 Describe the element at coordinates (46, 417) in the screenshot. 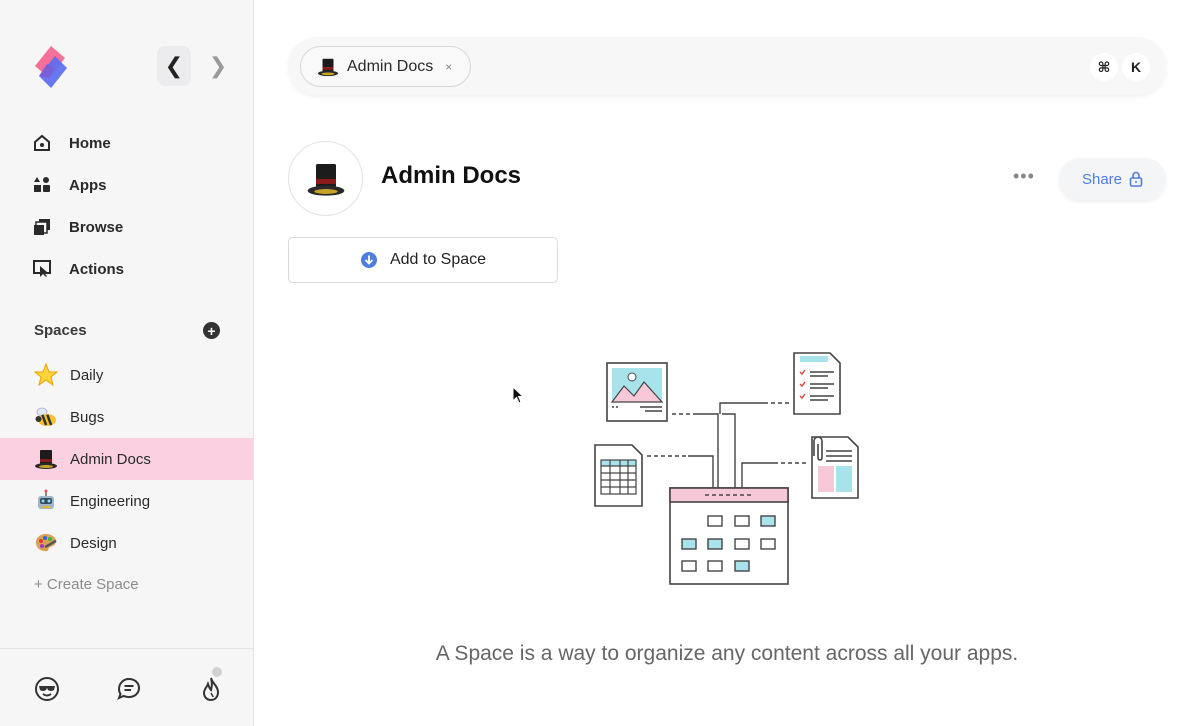

I see `bee-icon` at that location.